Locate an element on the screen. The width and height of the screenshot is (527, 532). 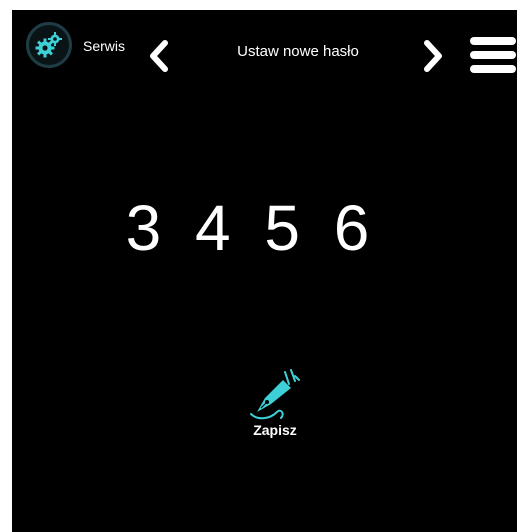
chevron-left-icon is located at coordinates (159, 56).